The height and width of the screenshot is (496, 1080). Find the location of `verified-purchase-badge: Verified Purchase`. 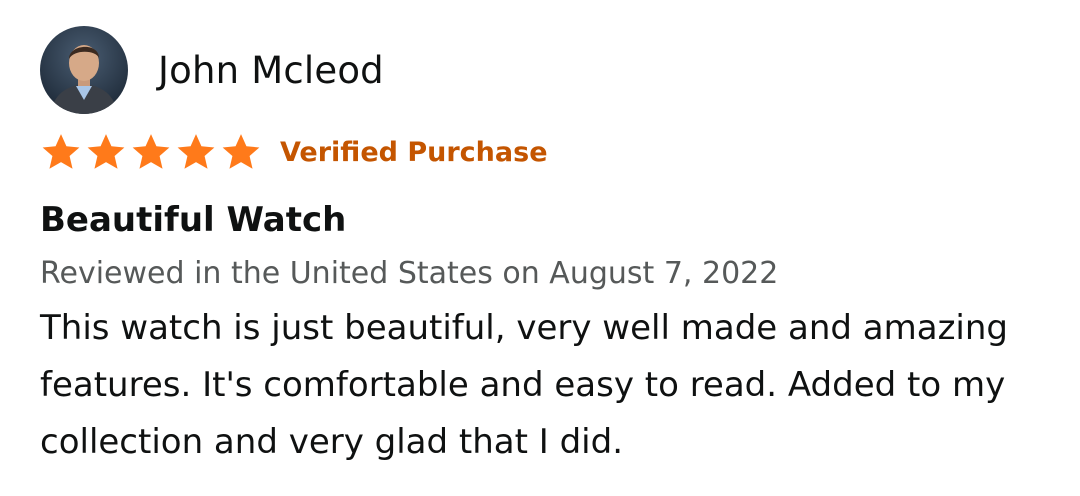

verified-purchase-badge: Verified Purchase is located at coordinates (414, 152).